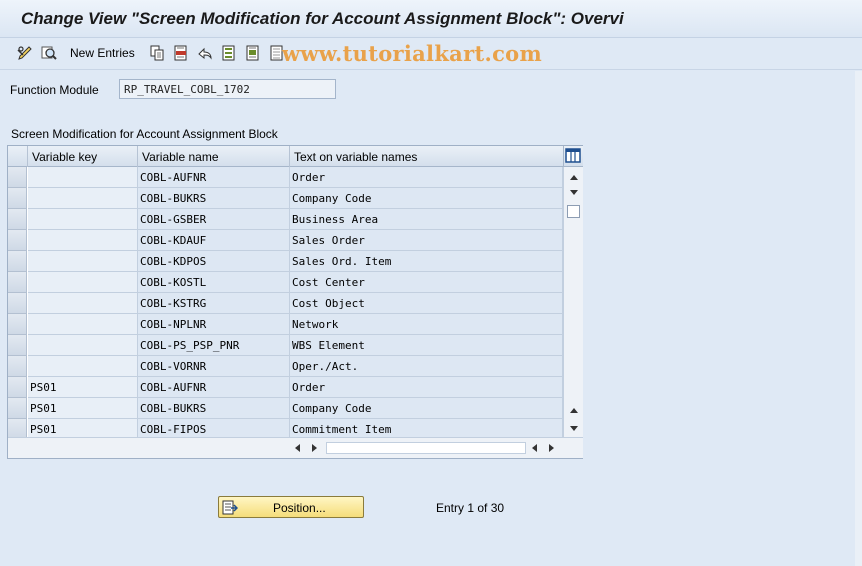 The width and height of the screenshot is (862, 566). I want to click on table-row: COBL-KSTRG Cost Object, so click(285, 303).